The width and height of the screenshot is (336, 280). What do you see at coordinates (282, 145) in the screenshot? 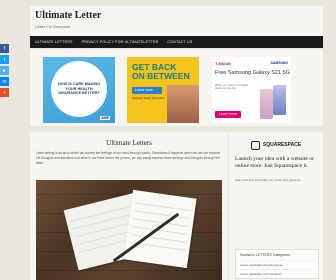
I see `squarespace-logo-text: SQUARESPACE` at bounding box center [282, 145].